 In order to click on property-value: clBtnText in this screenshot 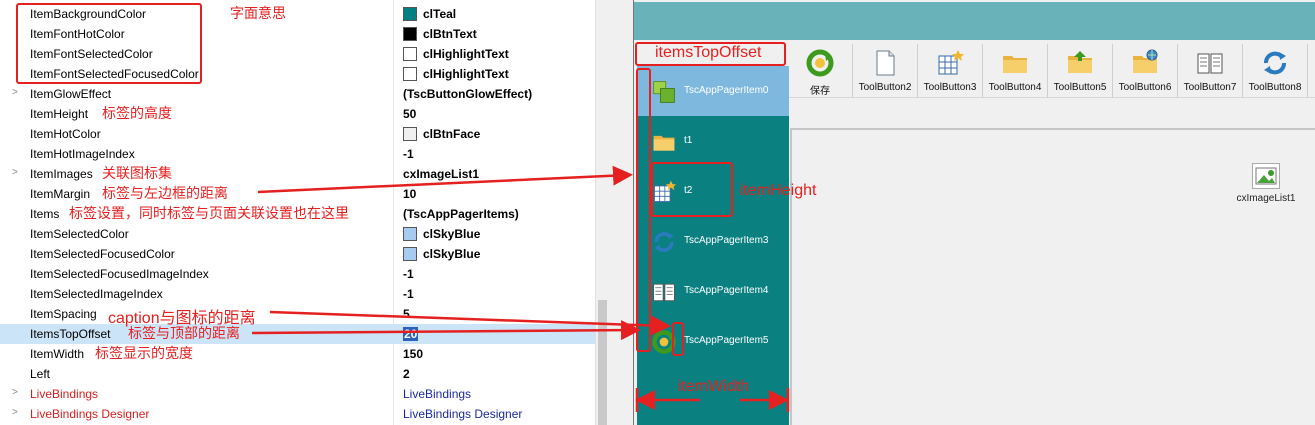, I will do `click(440, 34)`.